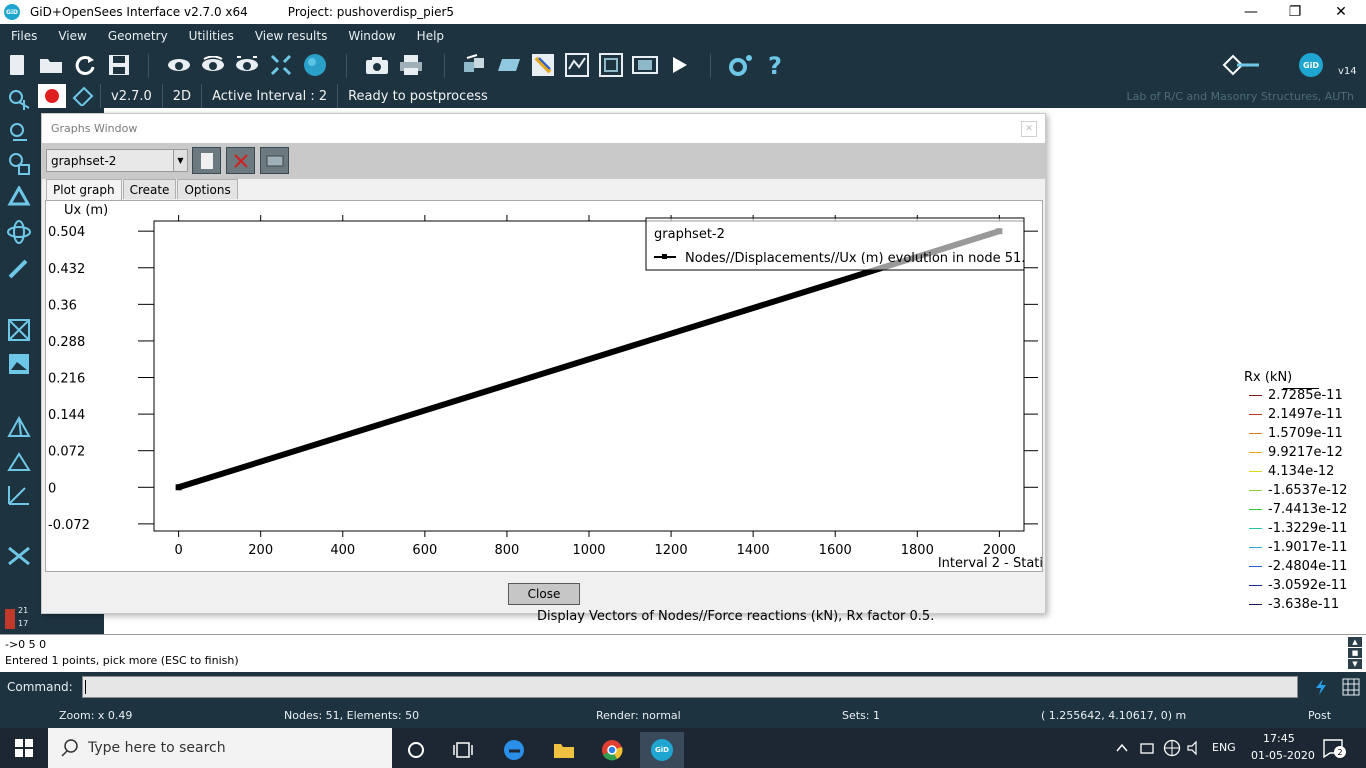 This screenshot has width=1366, height=768. Describe the element at coordinates (577, 65) in the screenshot. I see `graph-icon` at that location.